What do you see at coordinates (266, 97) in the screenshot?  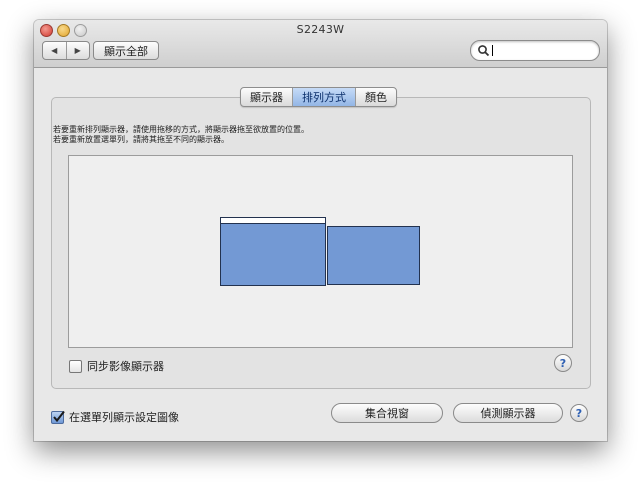 I see `tab-display: 顯示器` at bounding box center [266, 97].